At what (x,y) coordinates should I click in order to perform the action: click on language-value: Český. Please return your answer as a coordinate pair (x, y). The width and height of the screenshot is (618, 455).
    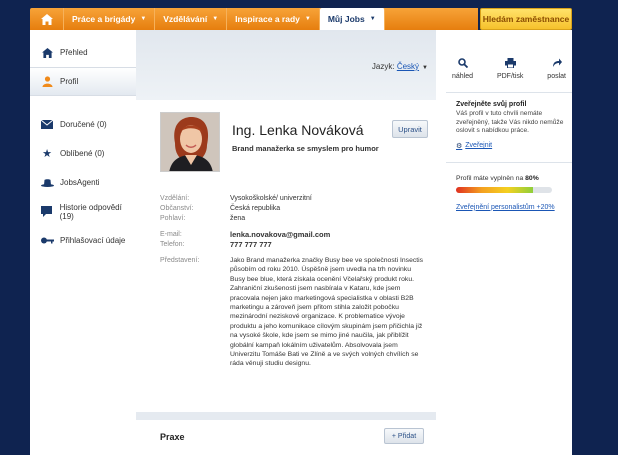
    Looking at the image, I should click on (408, 66).